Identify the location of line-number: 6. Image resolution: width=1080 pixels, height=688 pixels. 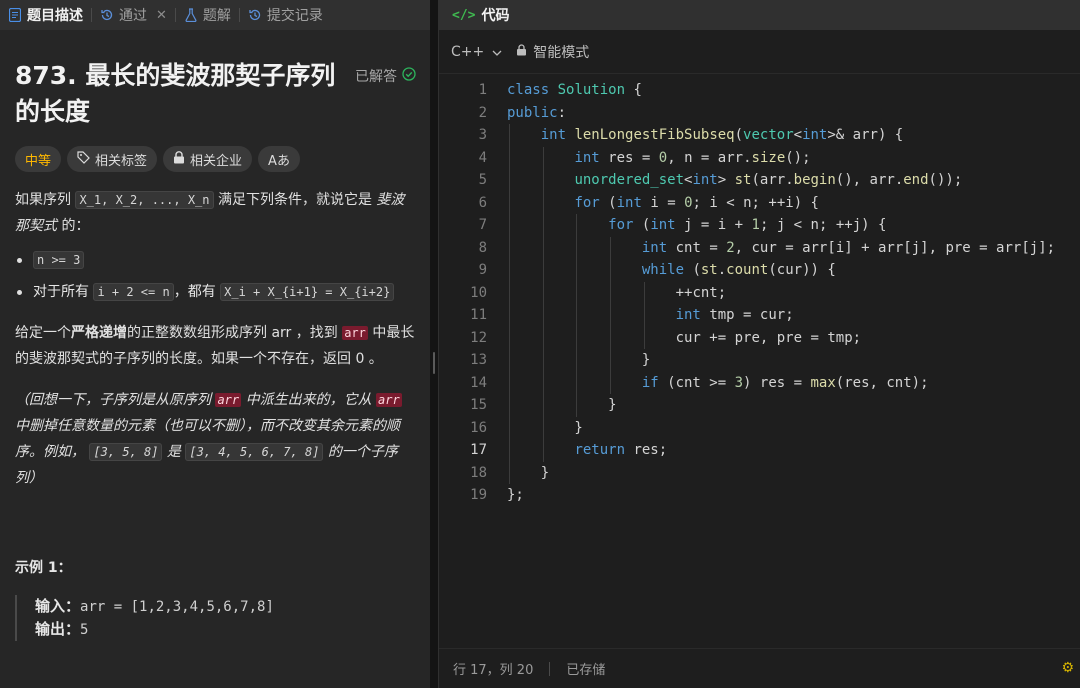
(482, 202).